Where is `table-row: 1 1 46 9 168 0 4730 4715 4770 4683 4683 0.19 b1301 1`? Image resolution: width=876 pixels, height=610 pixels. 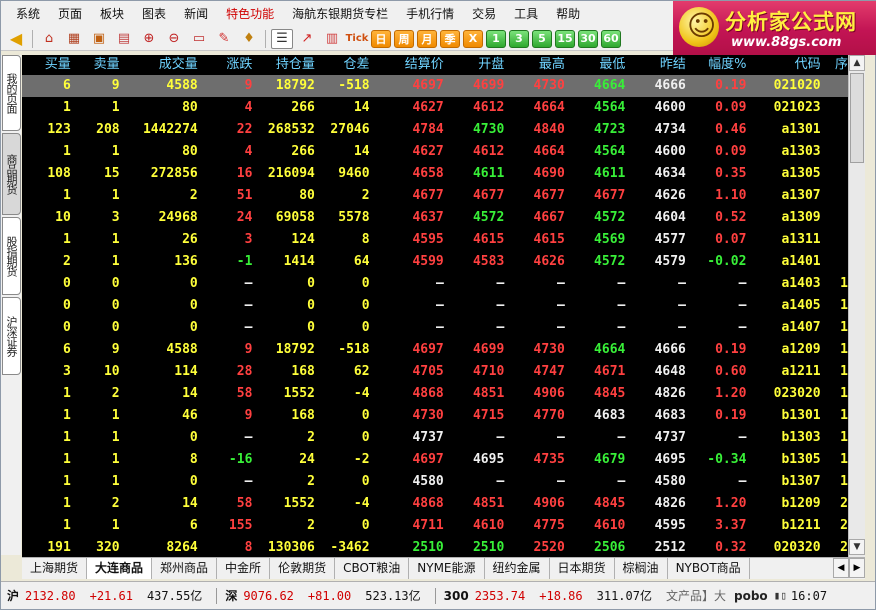 table-row: 1 1 46 9 168 0 4730 4715 4770 4683 4683 0.19 b1301 1 is located at coordinates (435, 416).